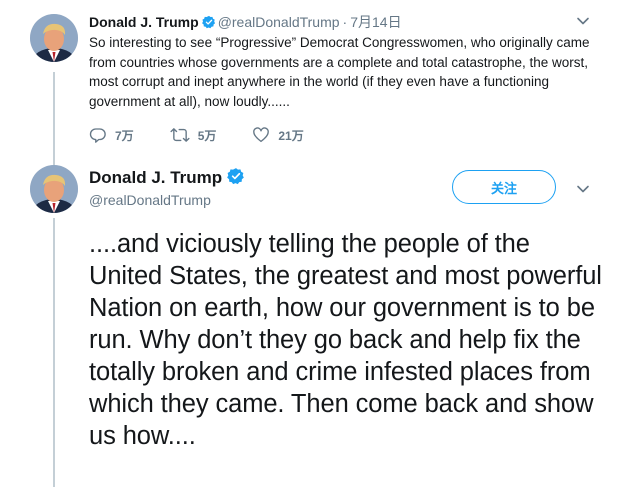 Image resolution: width=628 pixels, height=487 pixels. I want to click on follow-button: 关注, so click(504, 187).